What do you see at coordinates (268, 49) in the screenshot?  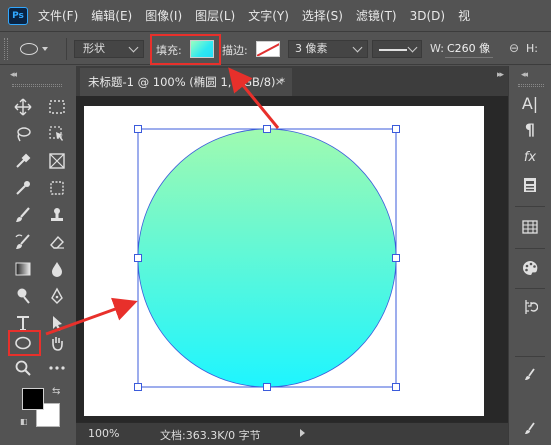 I see `stroke-swatch` at bounding box center [268, 49].